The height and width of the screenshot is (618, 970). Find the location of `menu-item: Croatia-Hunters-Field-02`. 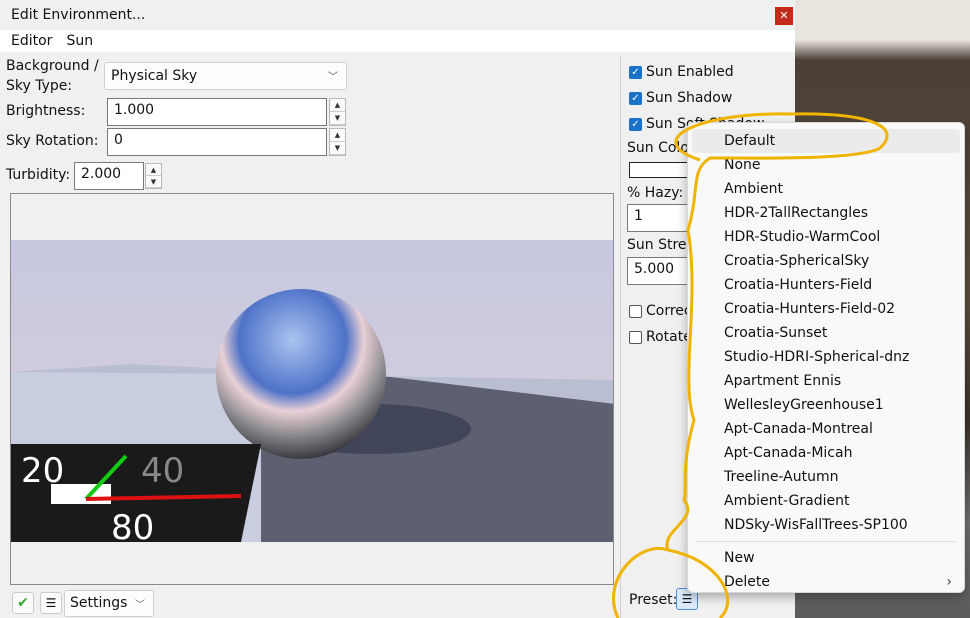

menu-item: Croatia-Hunters-Field-02 is located at coordinates (826, 309).